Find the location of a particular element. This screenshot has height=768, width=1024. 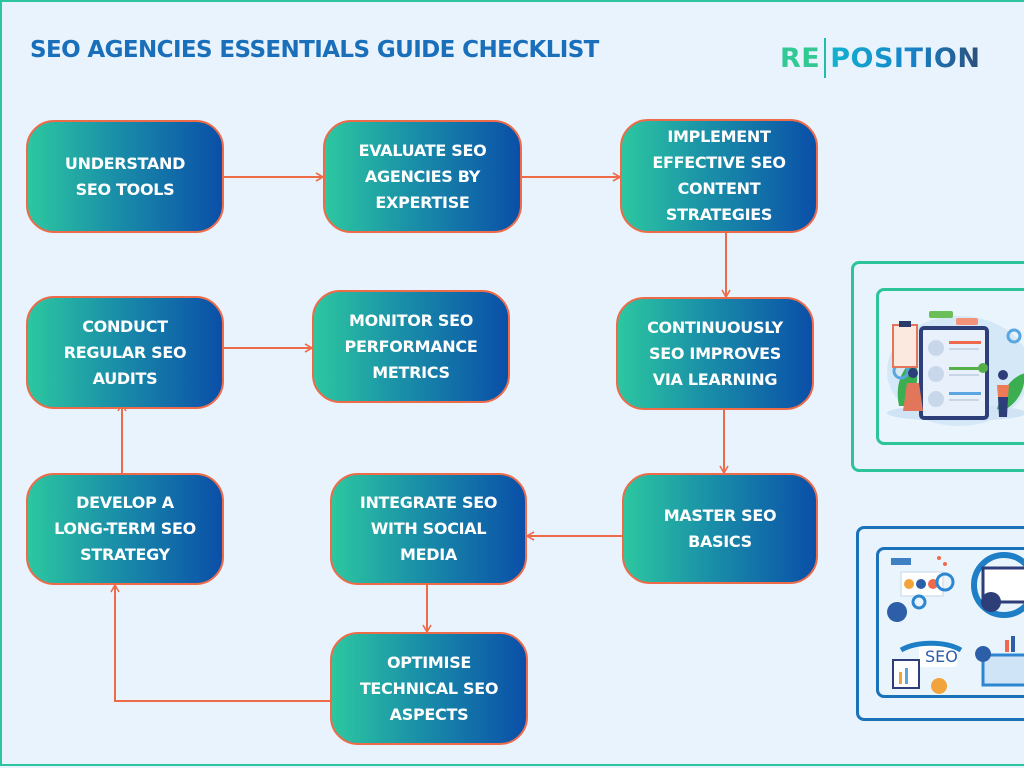

node-optimise: OPTIMISE TECHNICAL SEO ASPECTS is located at coordinates (429, 688).